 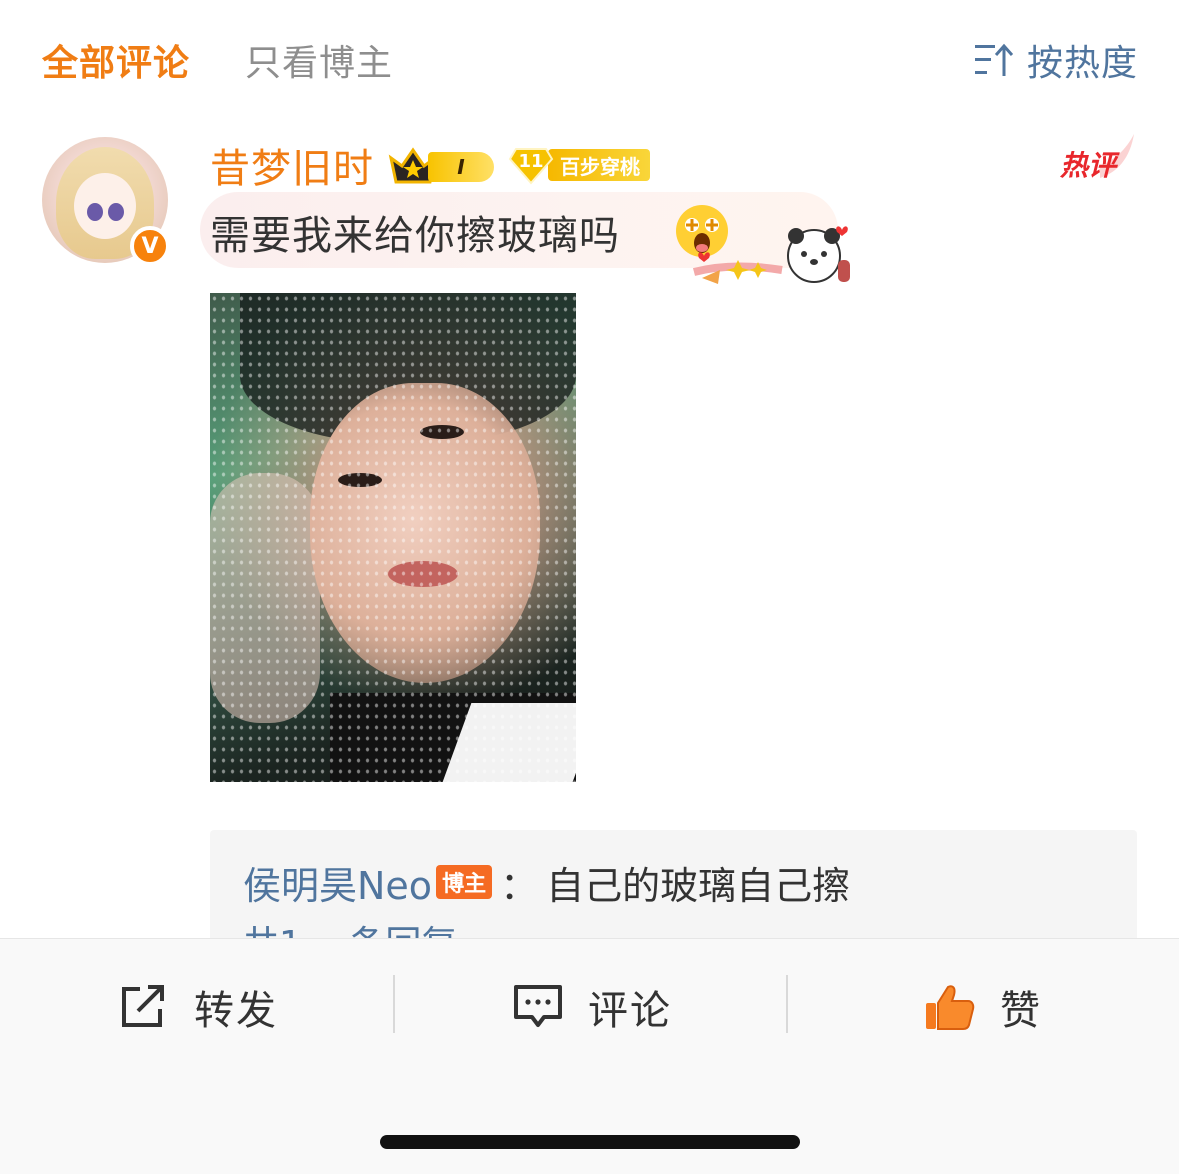 I want to click on sort-by-hot-button: 按热度, so click(x=1056, y=60).